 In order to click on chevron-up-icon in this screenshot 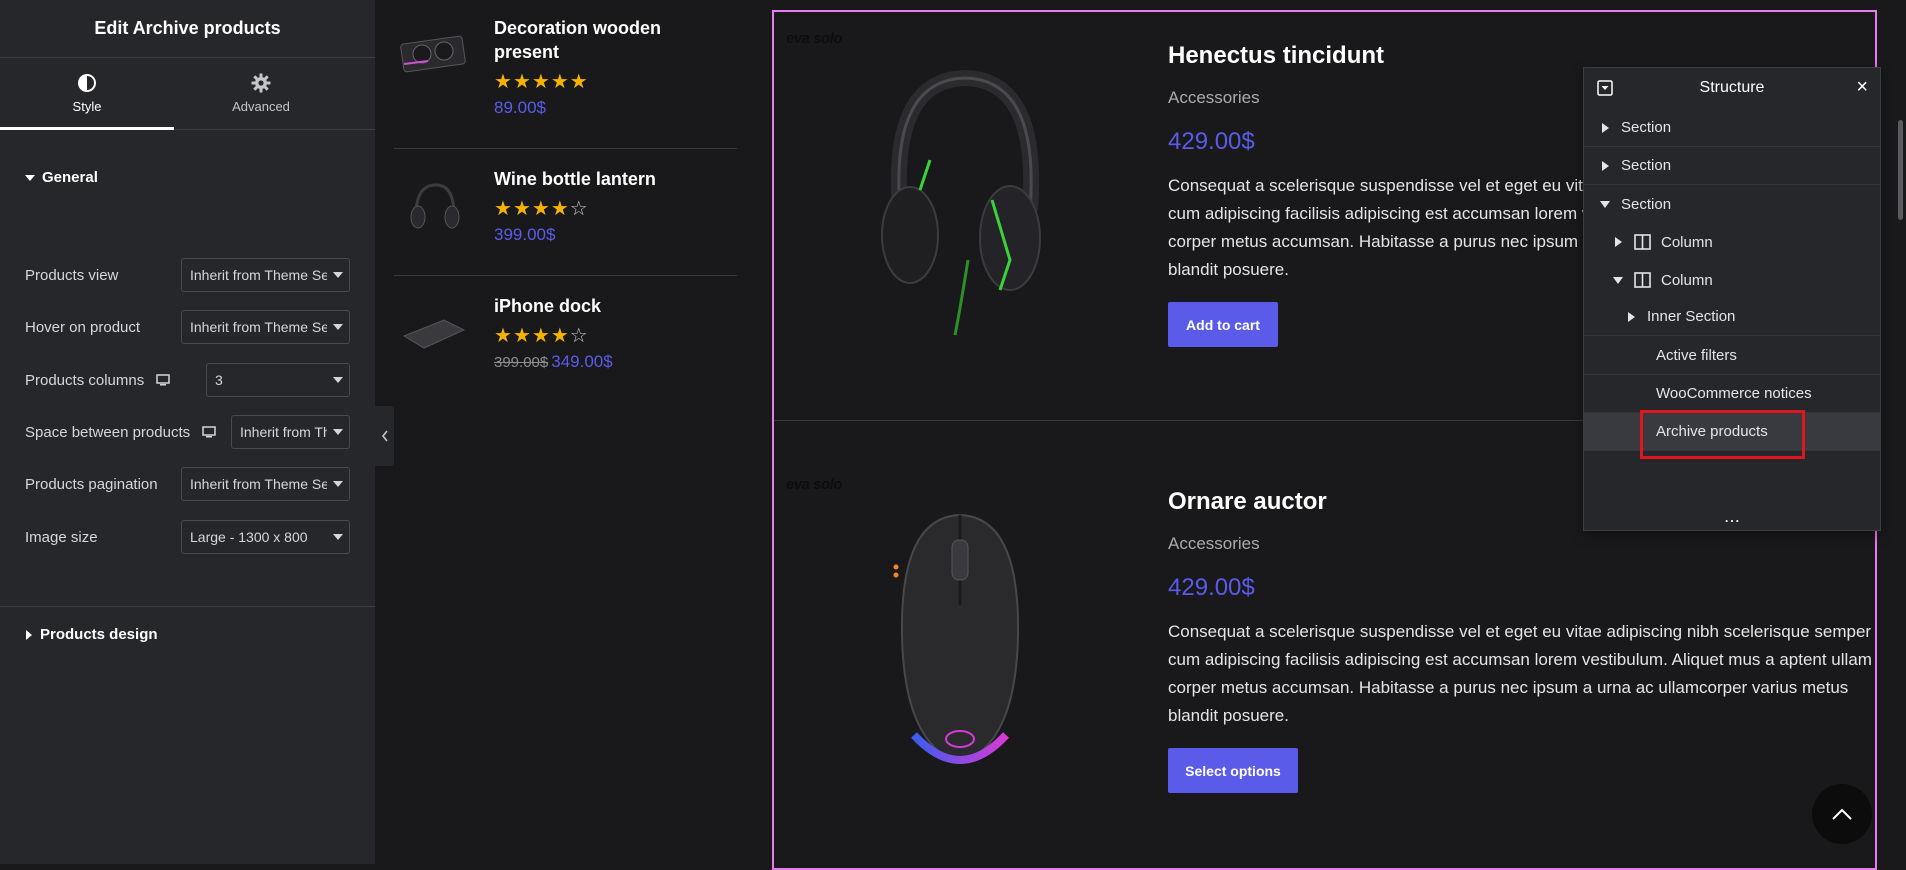, I will do `click(1842, 814)`.